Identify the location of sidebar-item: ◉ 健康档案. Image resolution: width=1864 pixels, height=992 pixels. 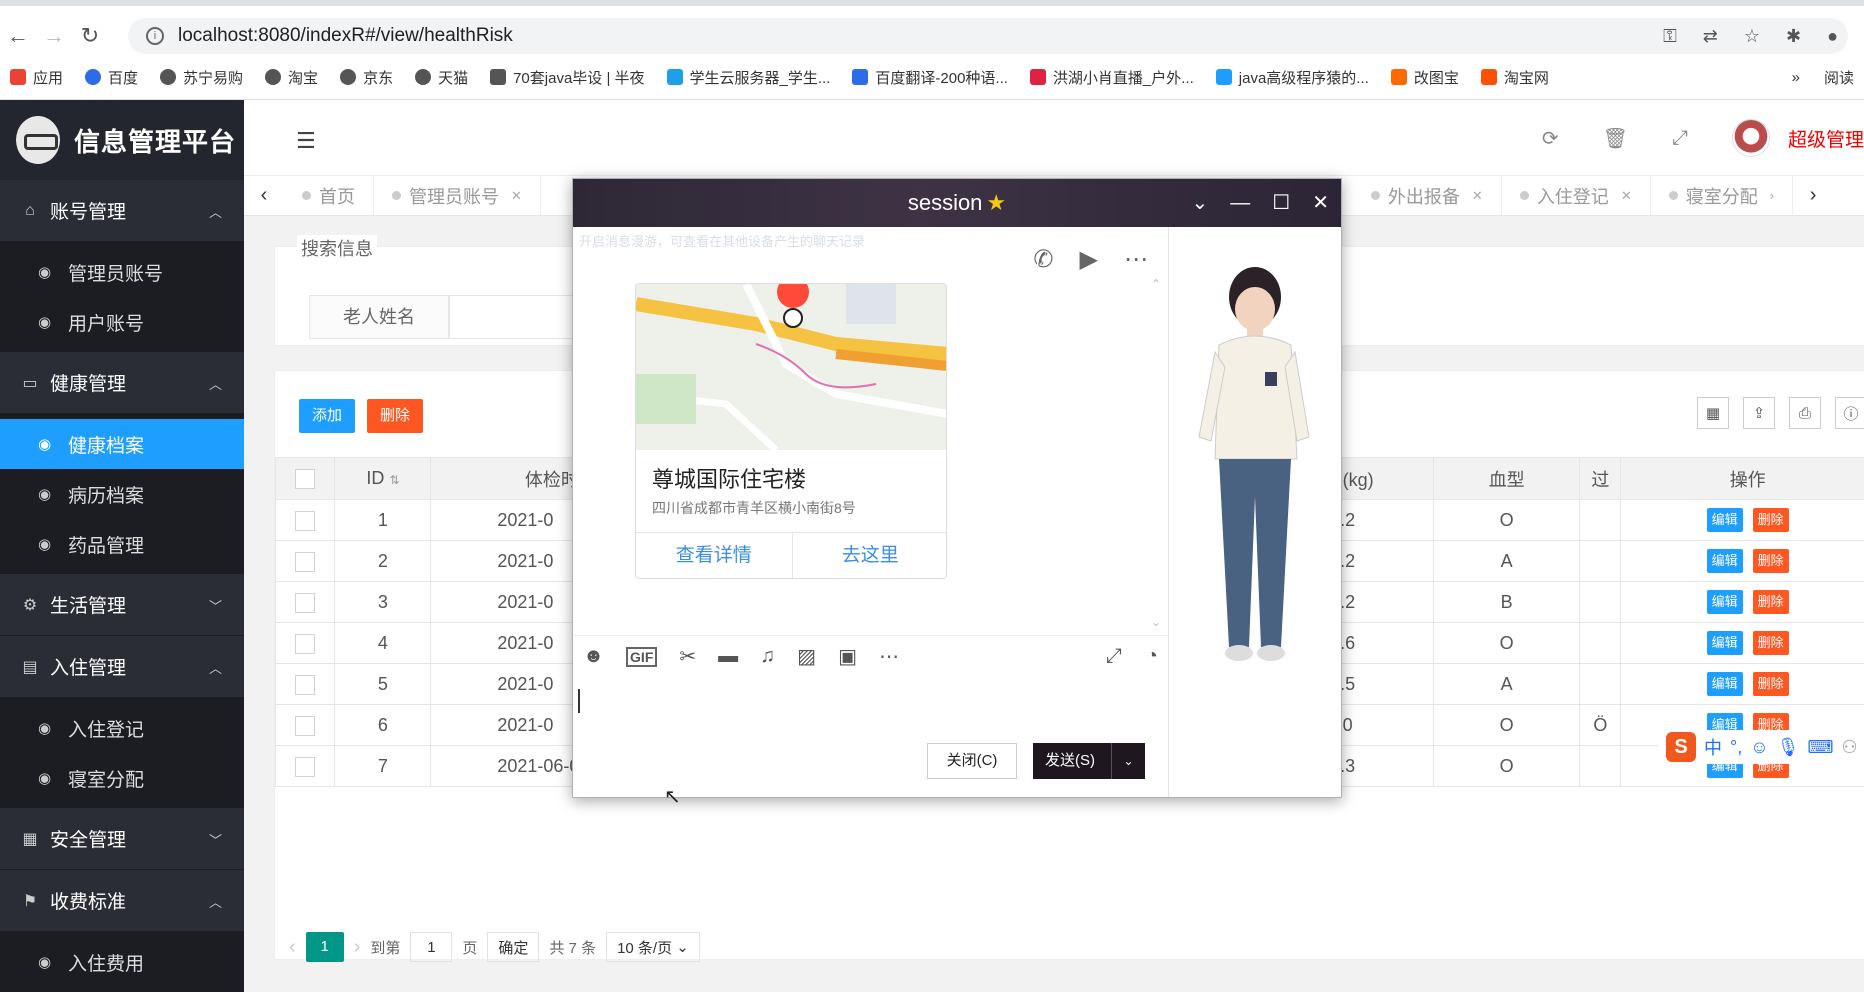
(122, 444).